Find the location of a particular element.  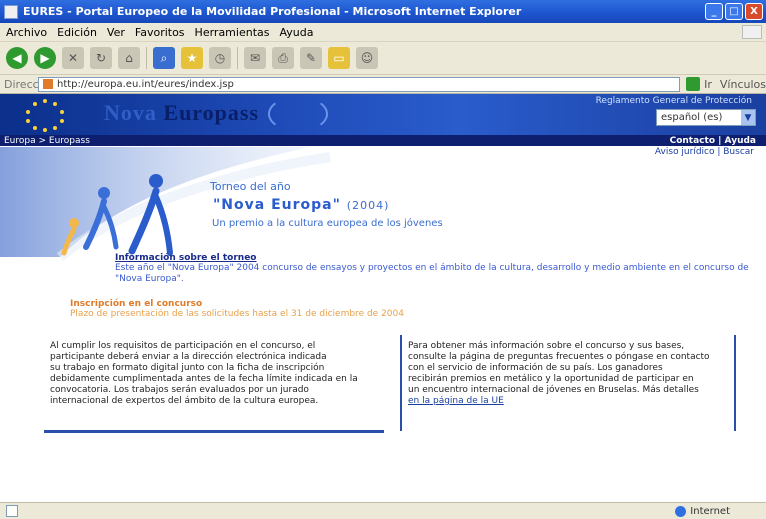

menu-favorites: Favoritos is located at coordinates (160, 32).